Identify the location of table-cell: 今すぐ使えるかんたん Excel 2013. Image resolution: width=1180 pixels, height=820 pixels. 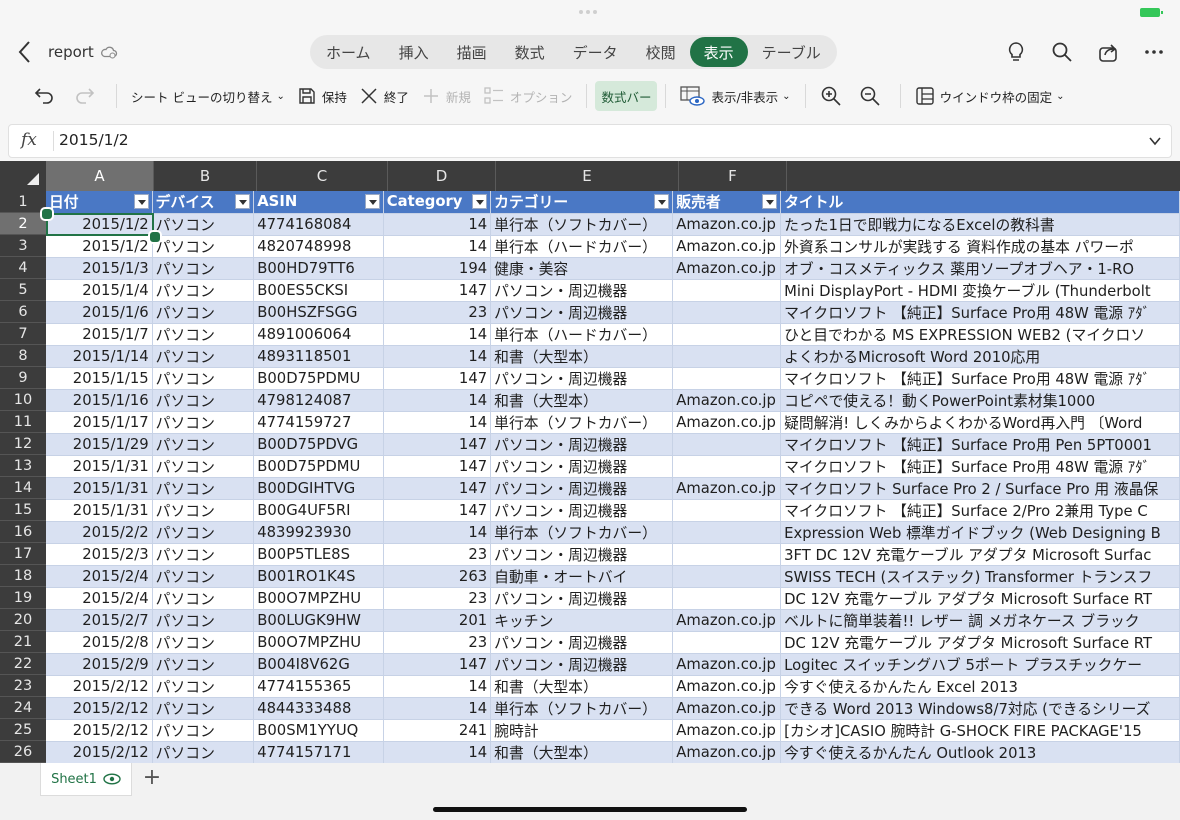
(980, 686).